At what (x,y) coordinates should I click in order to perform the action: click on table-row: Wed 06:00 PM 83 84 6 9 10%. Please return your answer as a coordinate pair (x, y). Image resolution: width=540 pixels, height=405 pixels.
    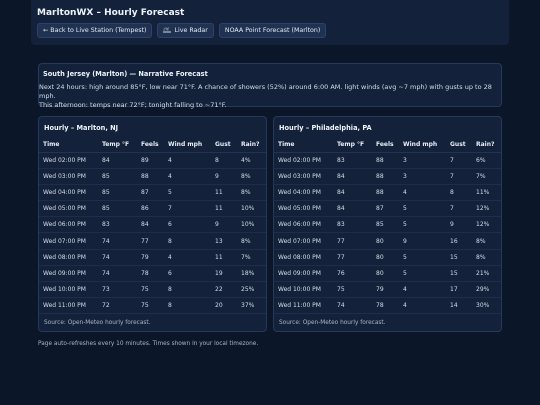
    Looking at the image, I should click on (152, 225).